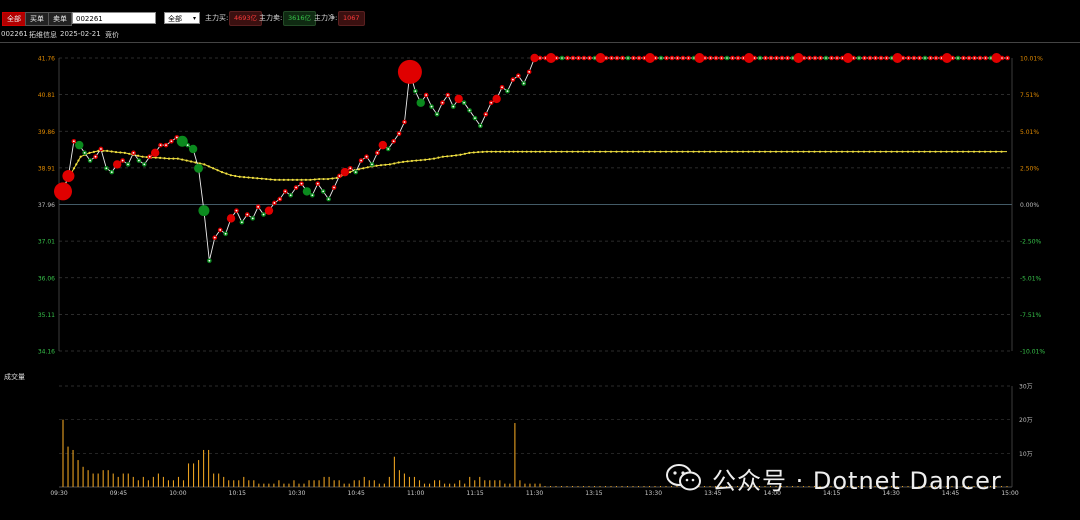 This screenshot has height=520, width=1080. What do you see at coordinates (1029, 205) in the screenshot?
I see `percent-tick-label: 0.00%` at bounding box center [1029, 205].